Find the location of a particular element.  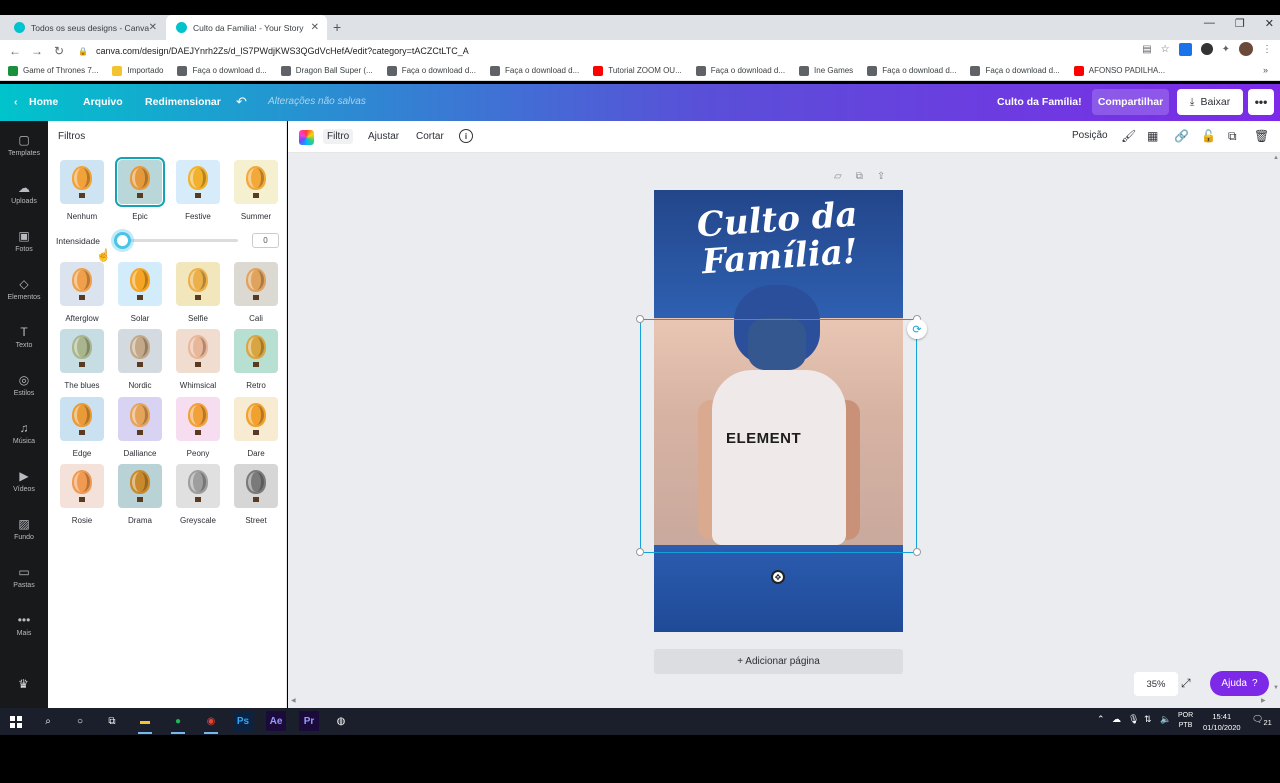

undo-icon: ↶ is located at coordinates (241, 102).